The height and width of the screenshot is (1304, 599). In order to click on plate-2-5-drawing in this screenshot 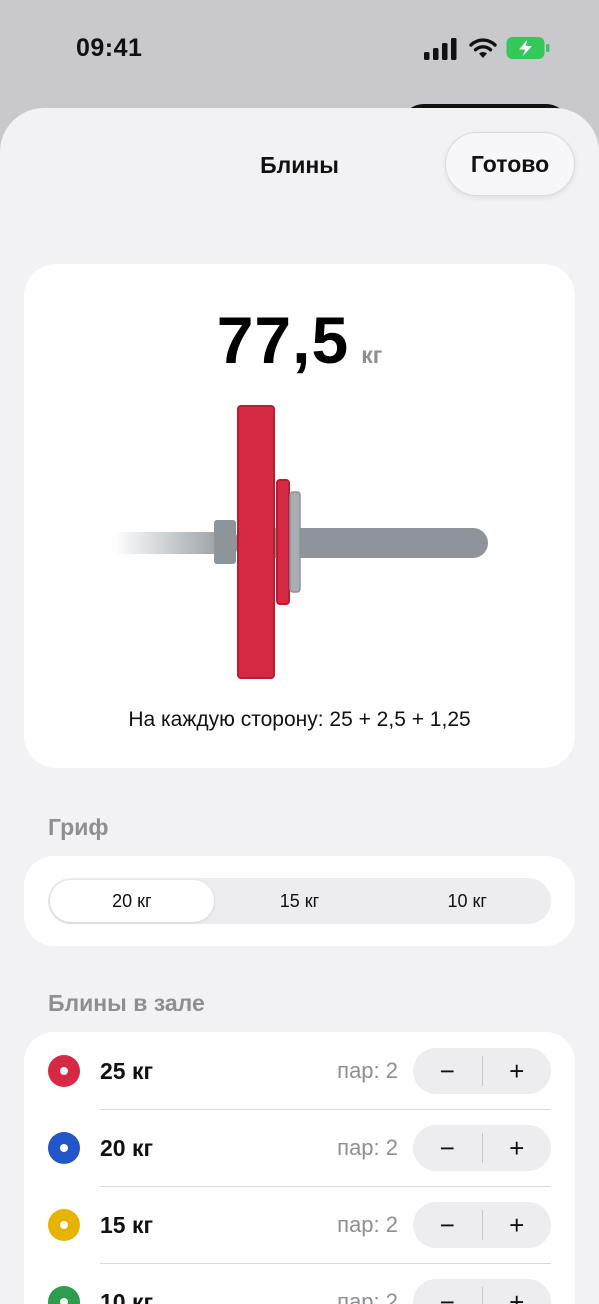, I will do `click(283, 542)`.